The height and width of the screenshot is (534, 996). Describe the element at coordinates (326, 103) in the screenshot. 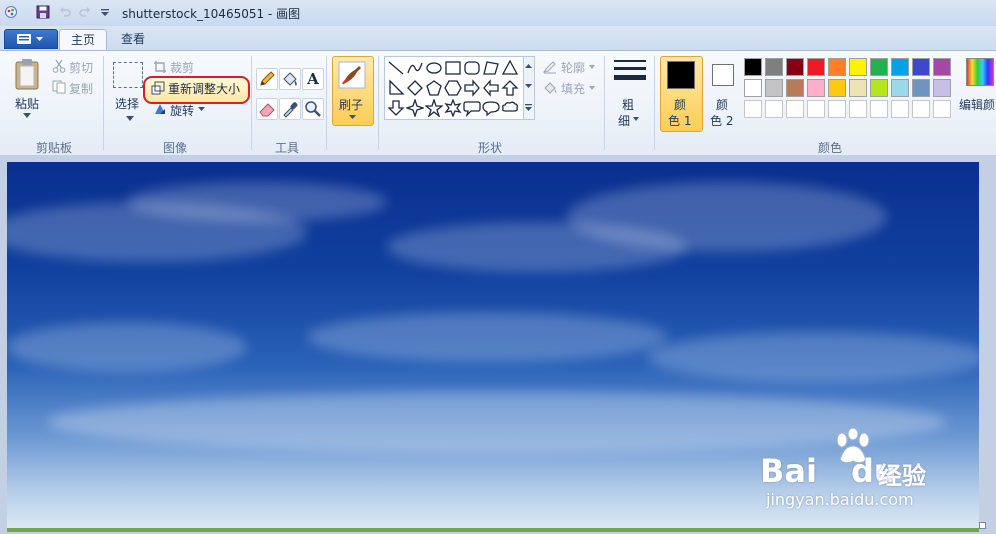

I see `group-divider` at that location.